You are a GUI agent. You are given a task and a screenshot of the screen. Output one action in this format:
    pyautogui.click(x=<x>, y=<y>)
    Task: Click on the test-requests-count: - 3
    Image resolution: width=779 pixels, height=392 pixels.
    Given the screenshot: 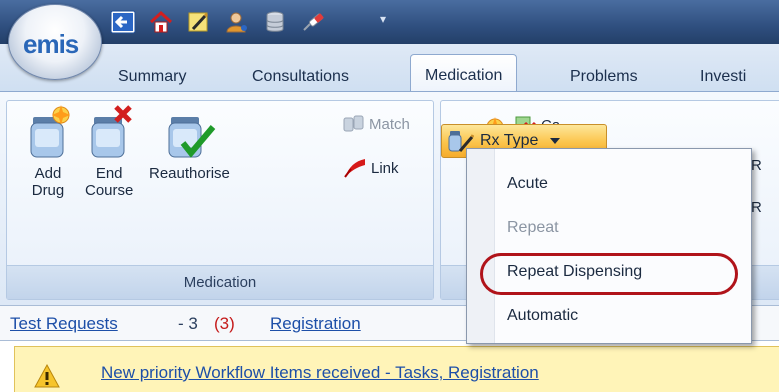 What is the action you would take?
    pyautogui.click(x=188, y=323)
    